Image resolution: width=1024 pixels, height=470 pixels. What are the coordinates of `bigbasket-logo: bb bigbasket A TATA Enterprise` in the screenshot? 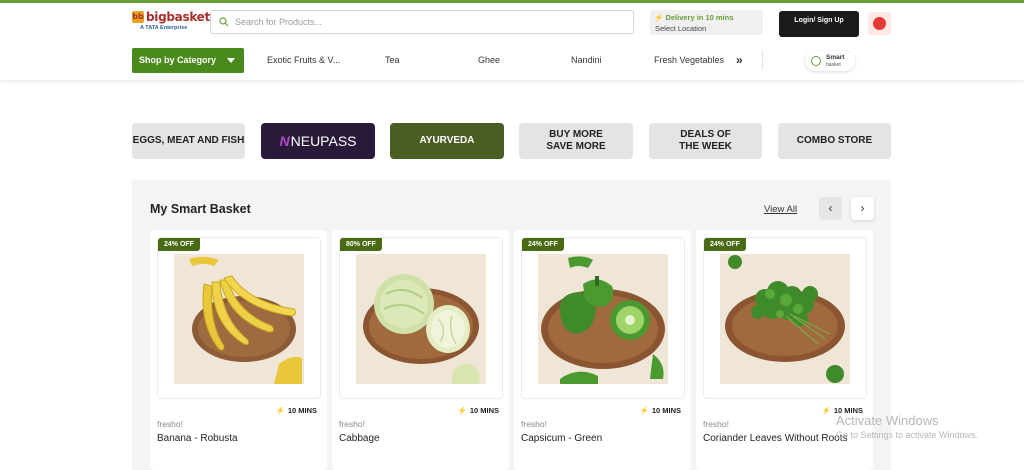 It's located at (171, 23).